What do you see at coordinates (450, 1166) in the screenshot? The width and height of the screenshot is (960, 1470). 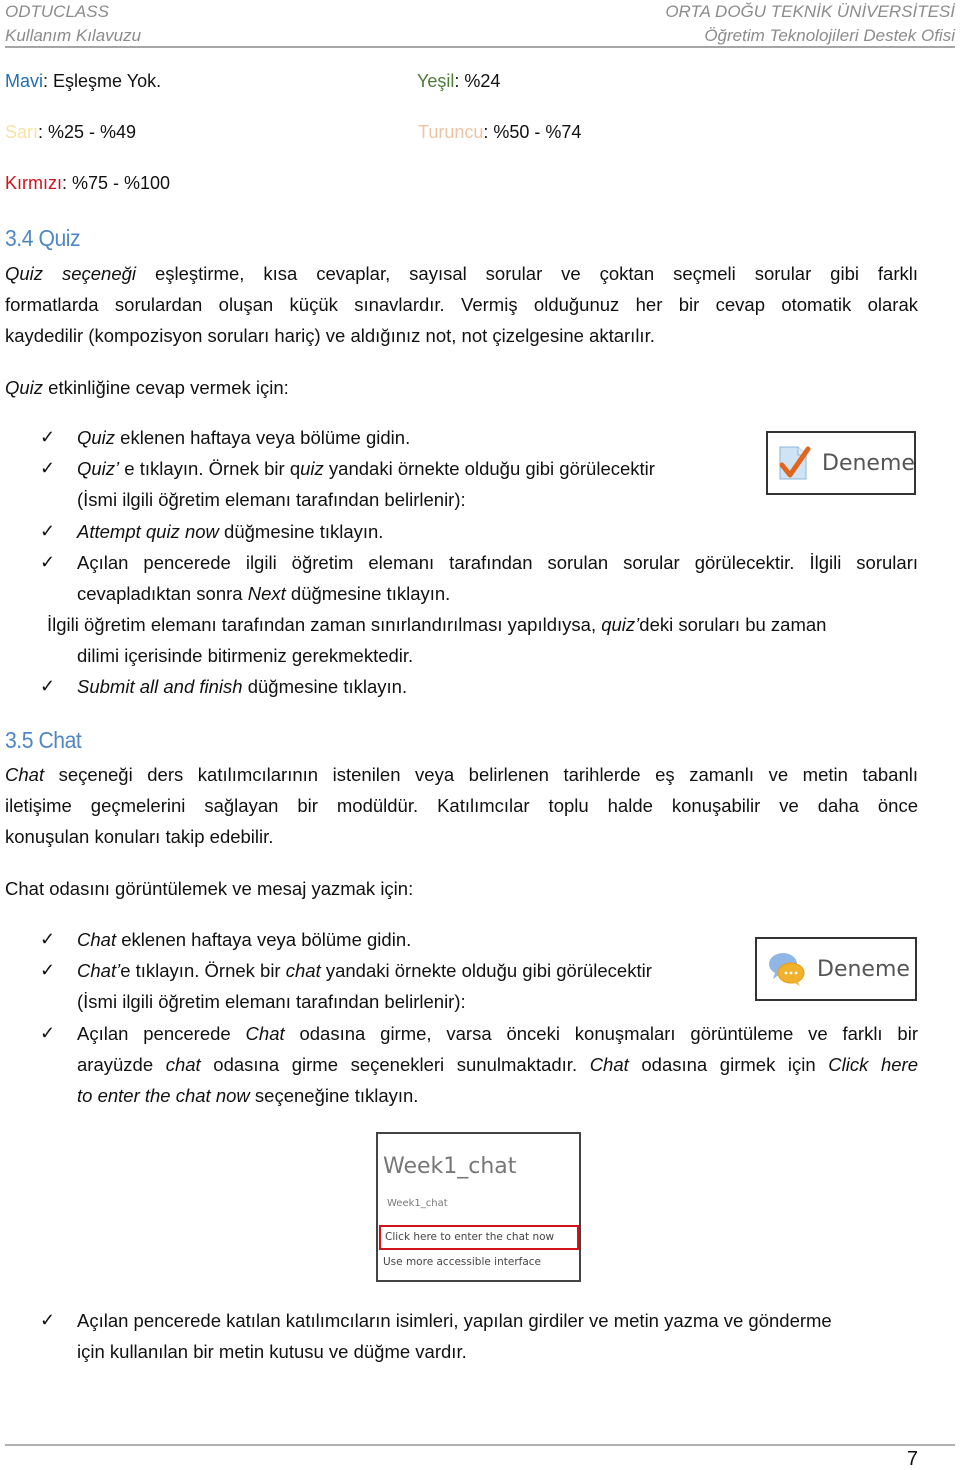 I see `chat-room-title: Week1_chat` at bounding box center [450, 1166].